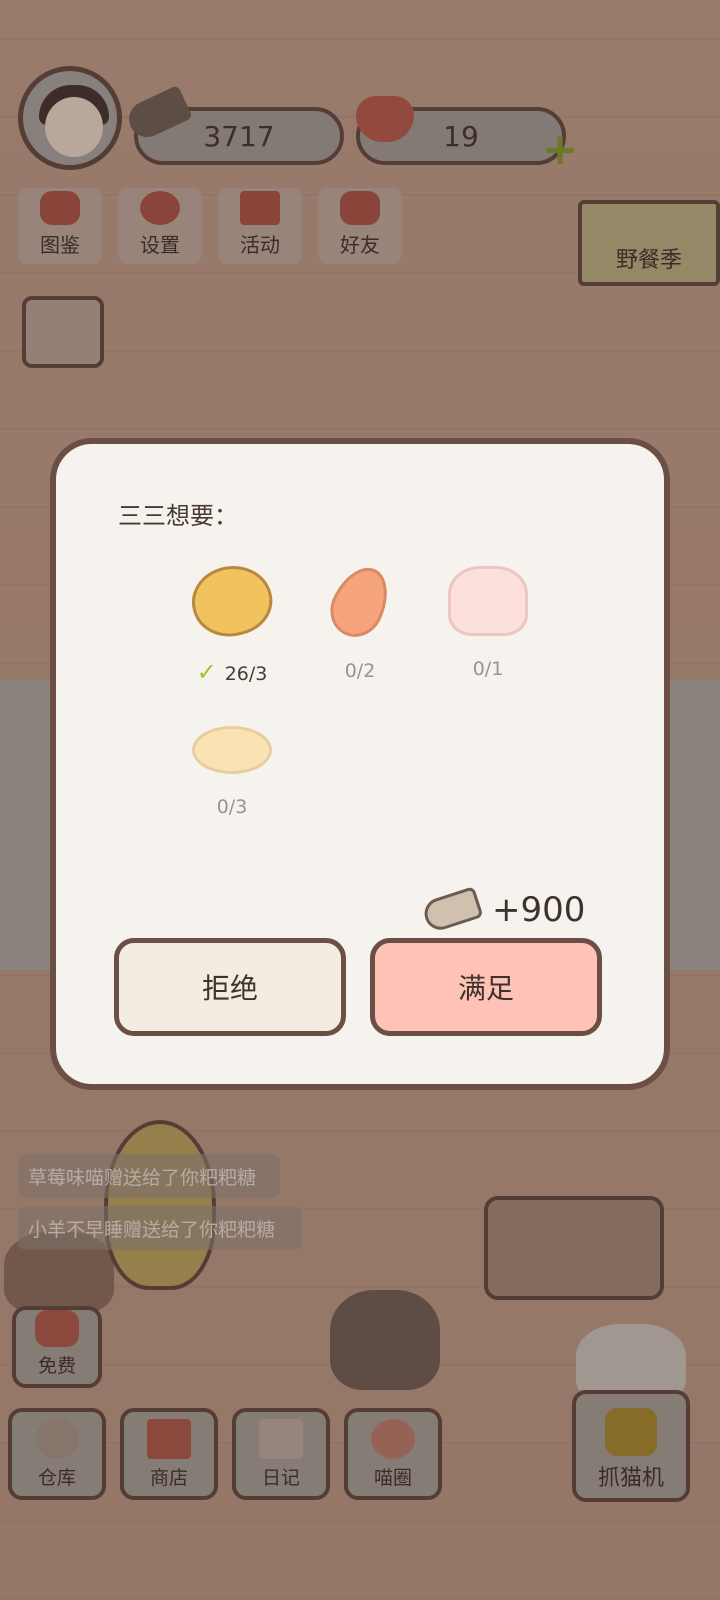 This screenshot has height=1600, width=720. I want to click on requirement-rice: 0/3, so click(232, 767).